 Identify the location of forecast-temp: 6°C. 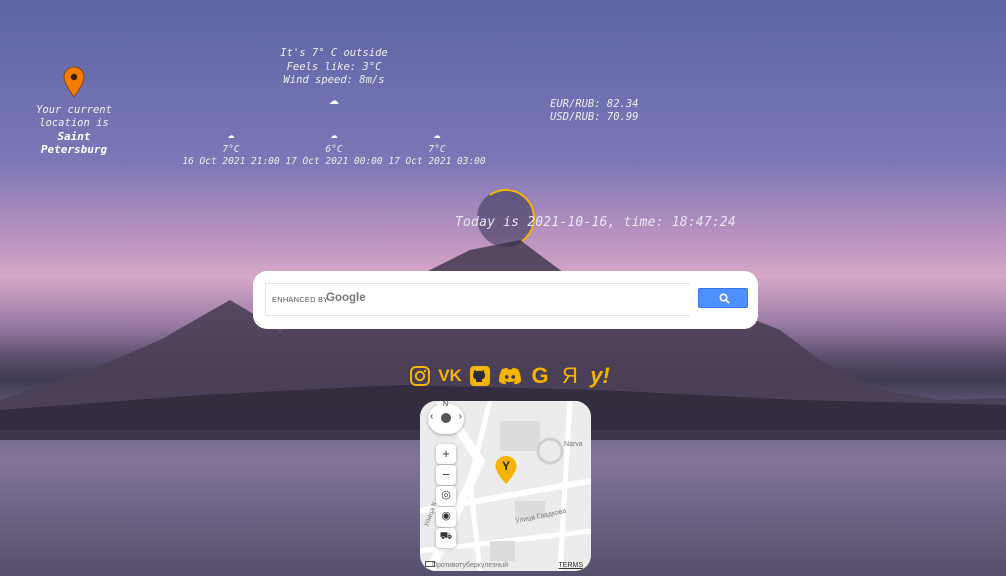
(334, 149).